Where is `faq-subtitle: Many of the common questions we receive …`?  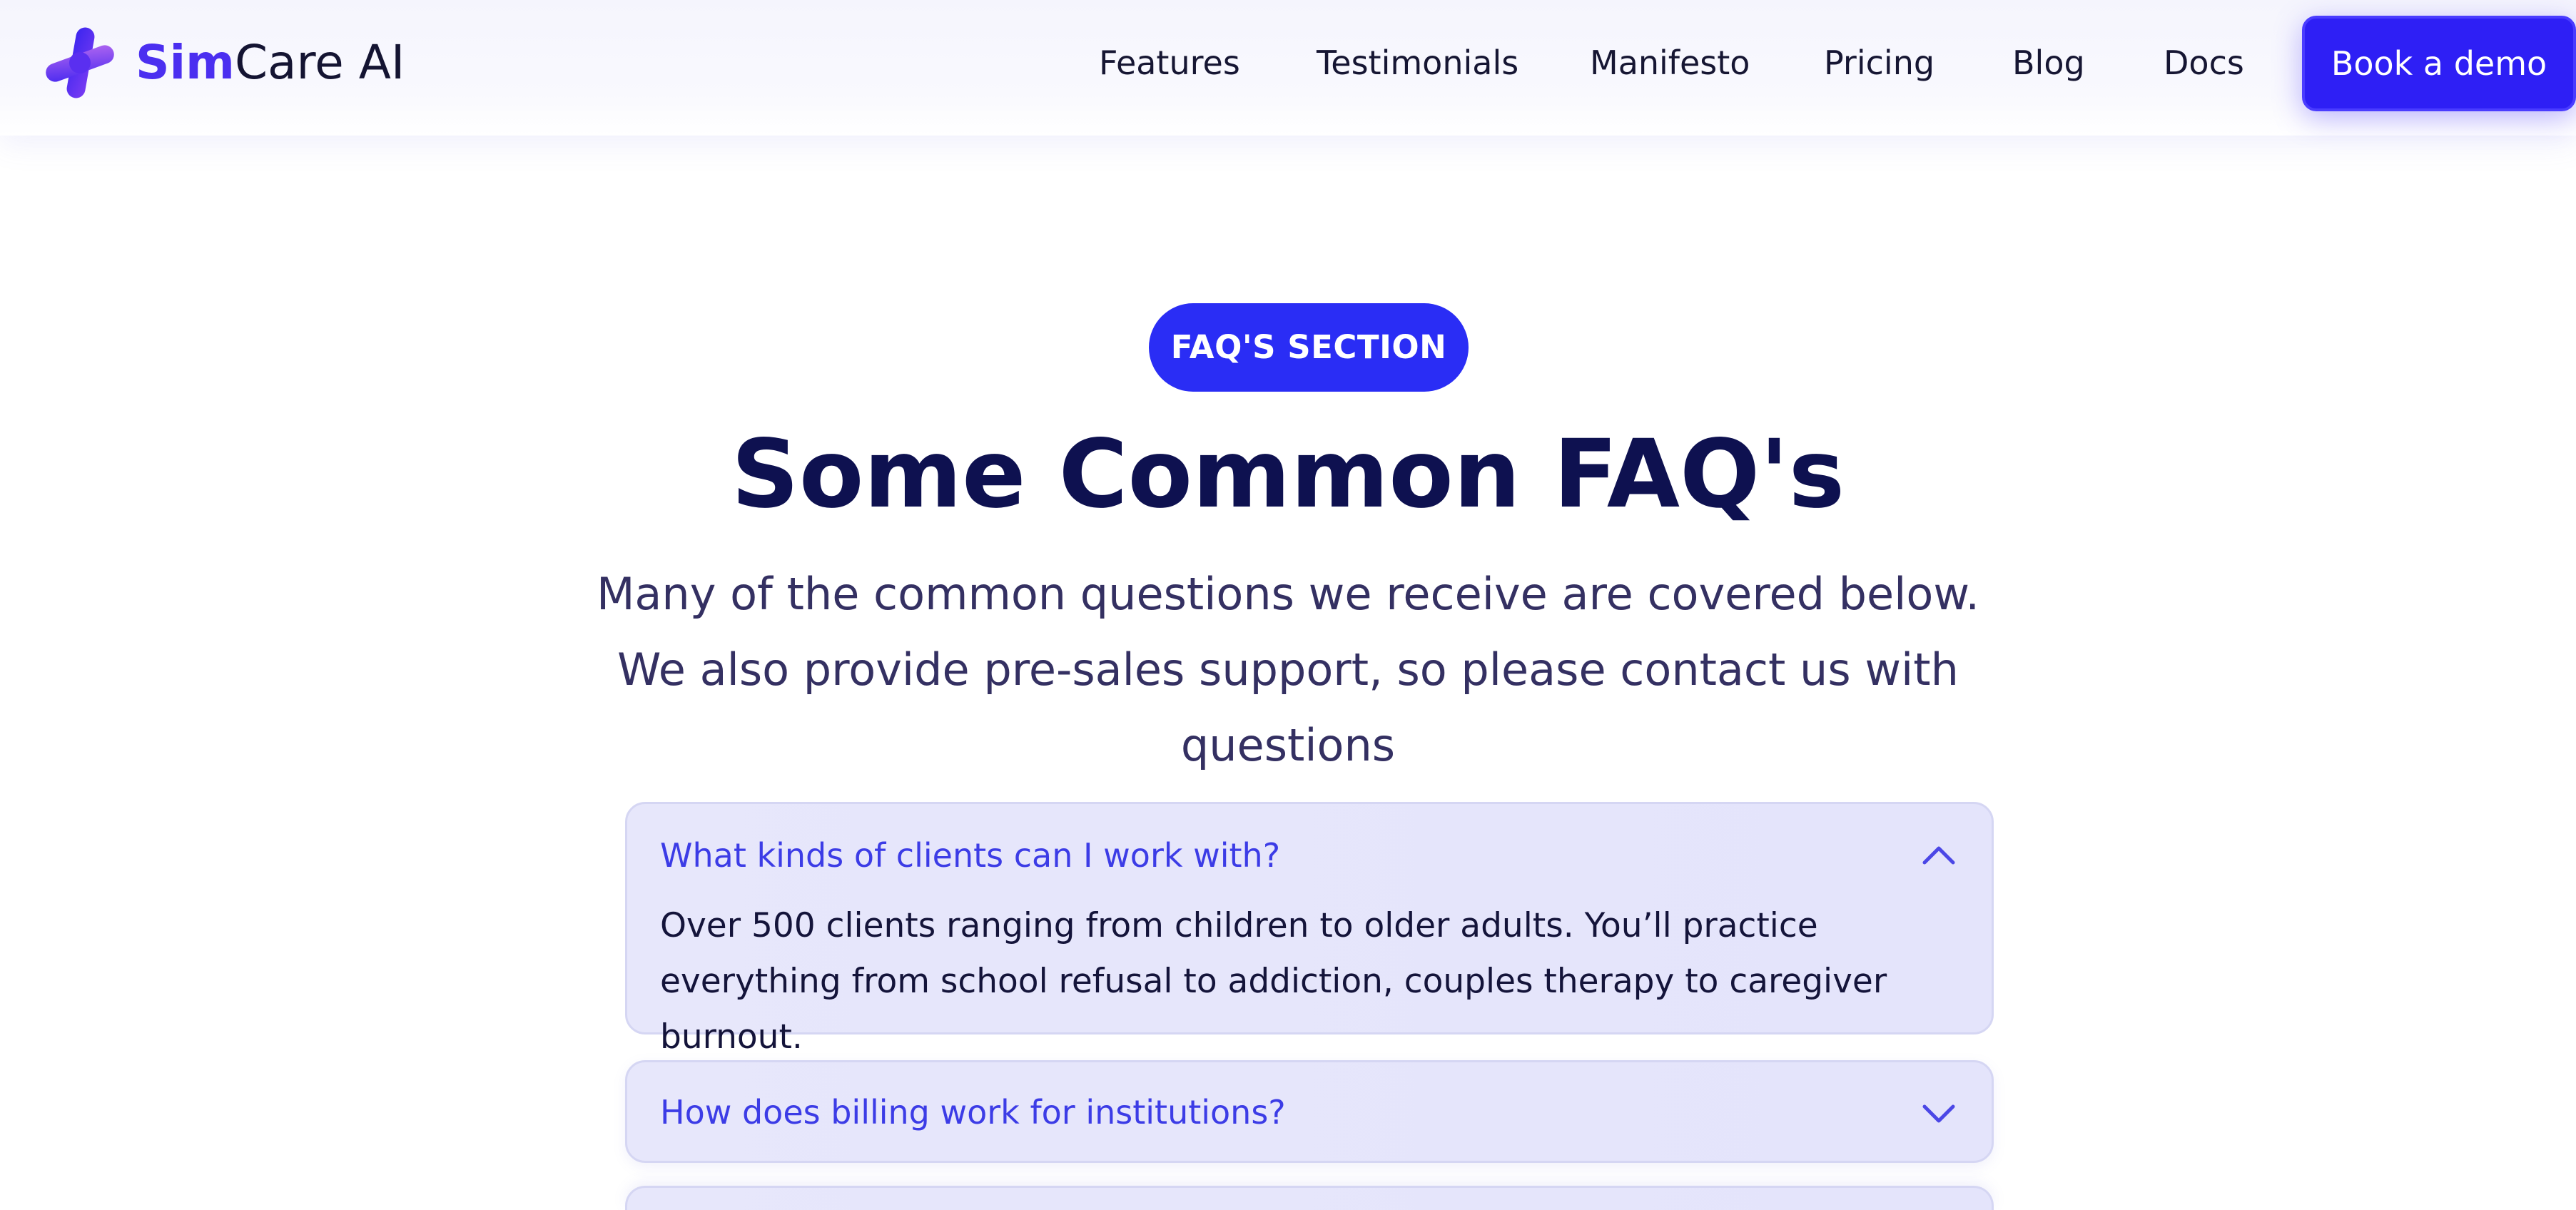 faq-subtitle: Many of the common questions we receive … is located at coordinates (1288, 669).